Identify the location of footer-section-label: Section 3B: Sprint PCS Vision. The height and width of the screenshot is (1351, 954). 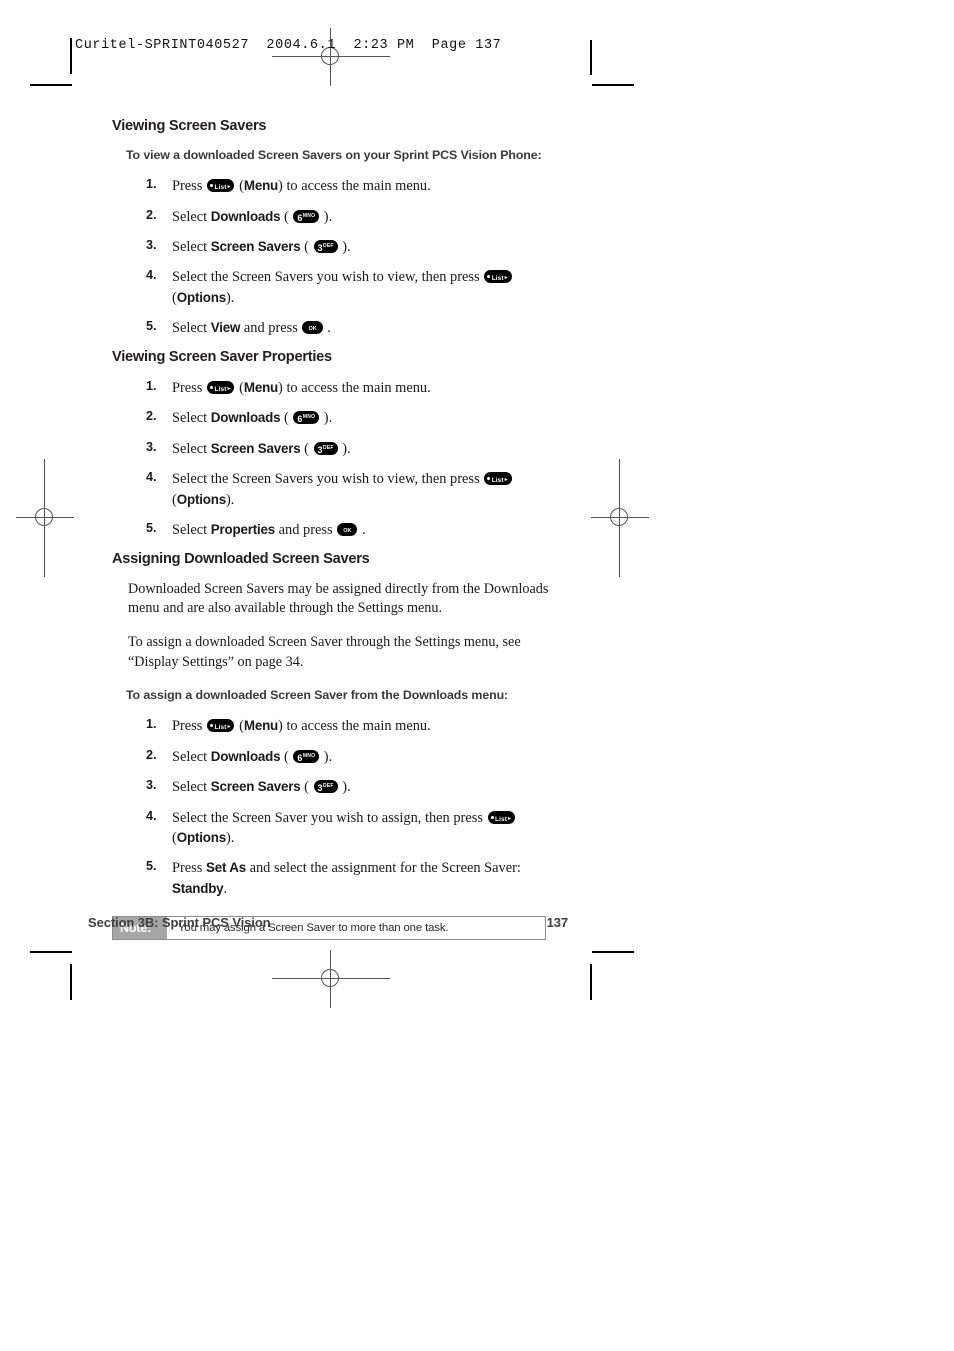
(179, 922).